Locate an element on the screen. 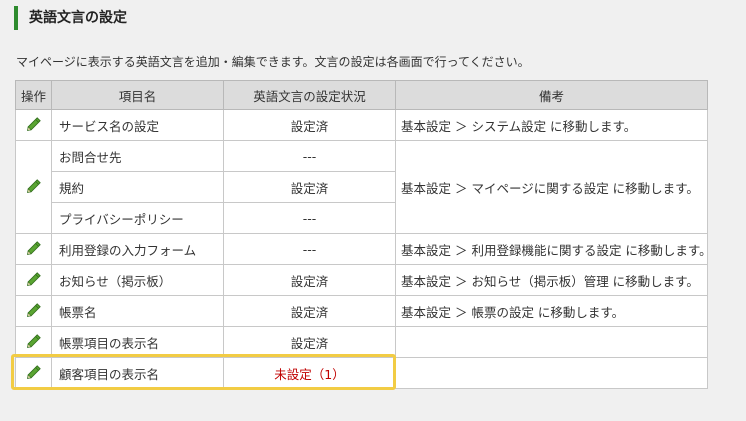  table-header-row: 操作 項目名 英語文言の設定状況 備考 is located at coordinates (361, 95).